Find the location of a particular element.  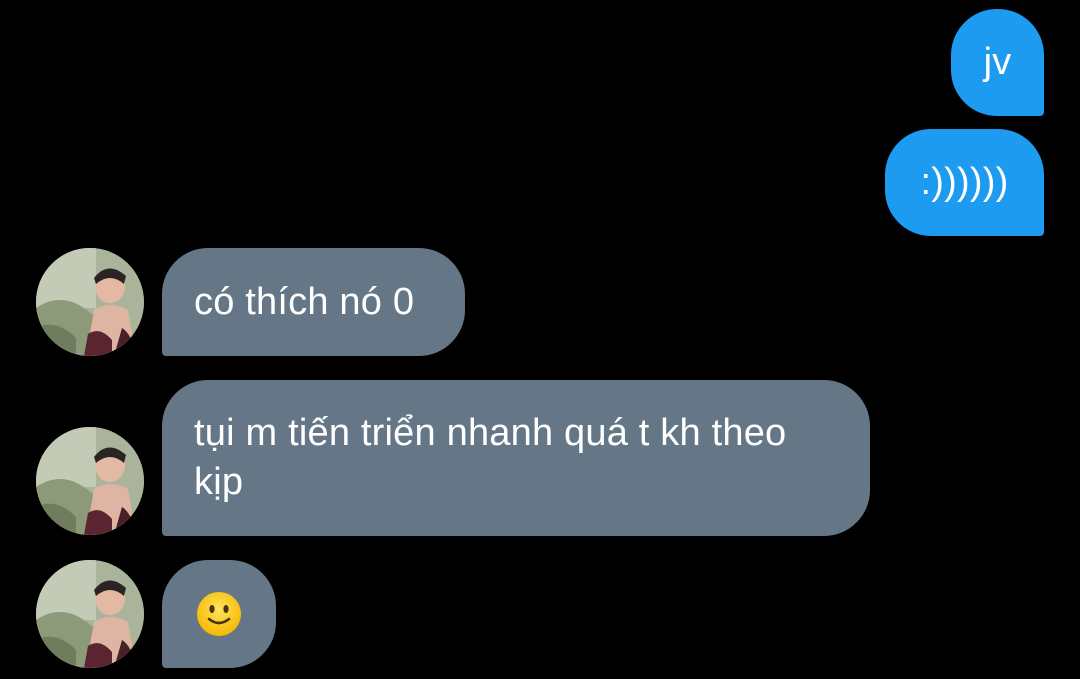

message-text: có thích nó 0 is located at coordinates (304, 301).